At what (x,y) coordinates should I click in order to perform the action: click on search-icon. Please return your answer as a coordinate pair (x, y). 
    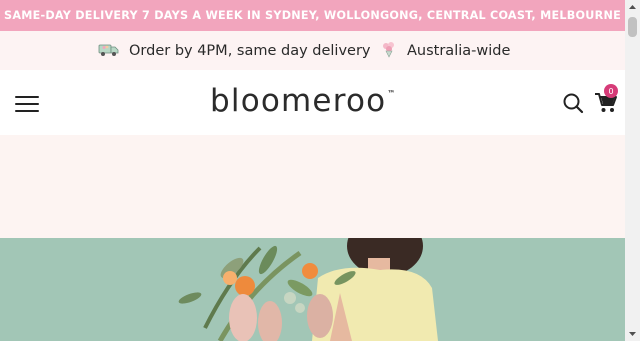
    Looking at the image, I should click on (573, 103).